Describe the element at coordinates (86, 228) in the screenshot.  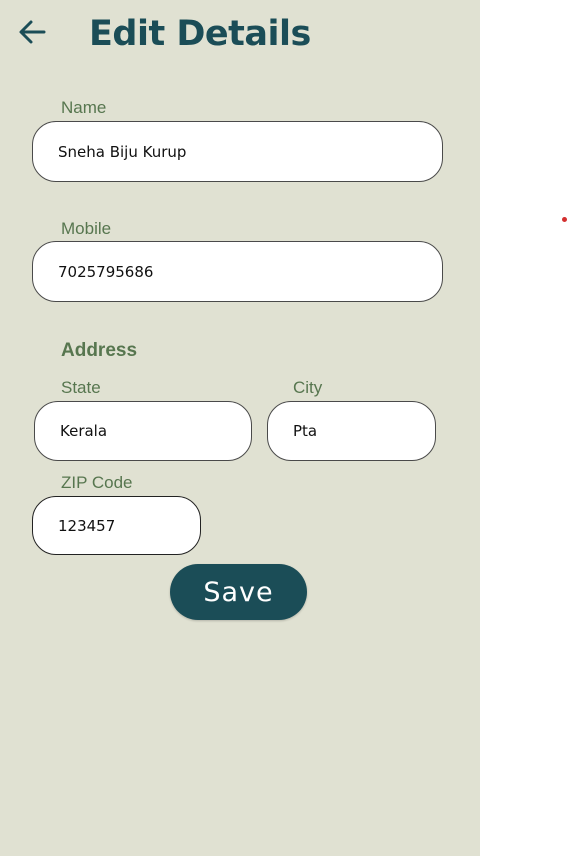
I see `mobile-label: Mobile` at that location.